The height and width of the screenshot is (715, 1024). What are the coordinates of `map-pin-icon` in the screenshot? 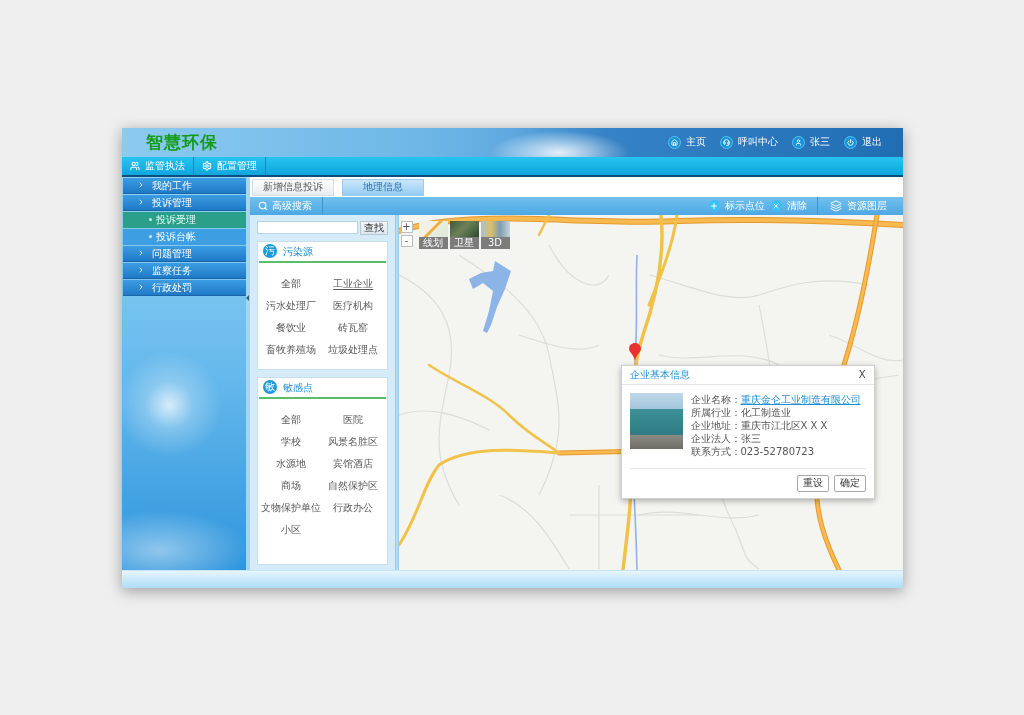 It's located at (634, 351).